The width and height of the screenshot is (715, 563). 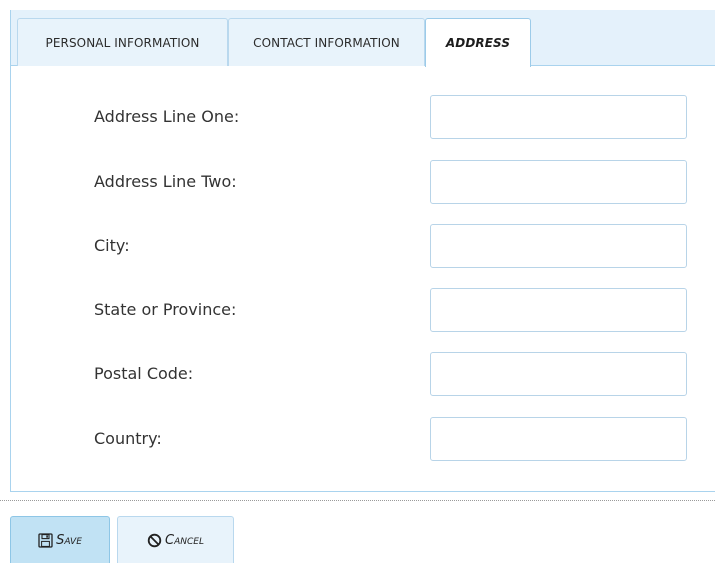 What do you see at coordinates (45, 540) in the screenshot?
I see `floppy-disk-icon` at bounding box center [45, 540].